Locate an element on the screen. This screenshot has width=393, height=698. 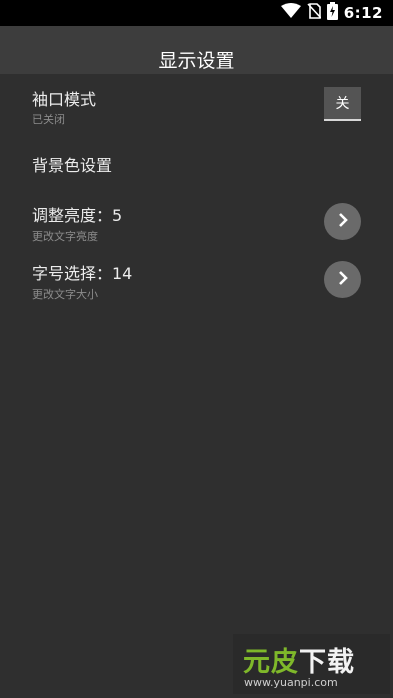
watermark-logo-part1: 元皮 is located at coordinates (271, 662).